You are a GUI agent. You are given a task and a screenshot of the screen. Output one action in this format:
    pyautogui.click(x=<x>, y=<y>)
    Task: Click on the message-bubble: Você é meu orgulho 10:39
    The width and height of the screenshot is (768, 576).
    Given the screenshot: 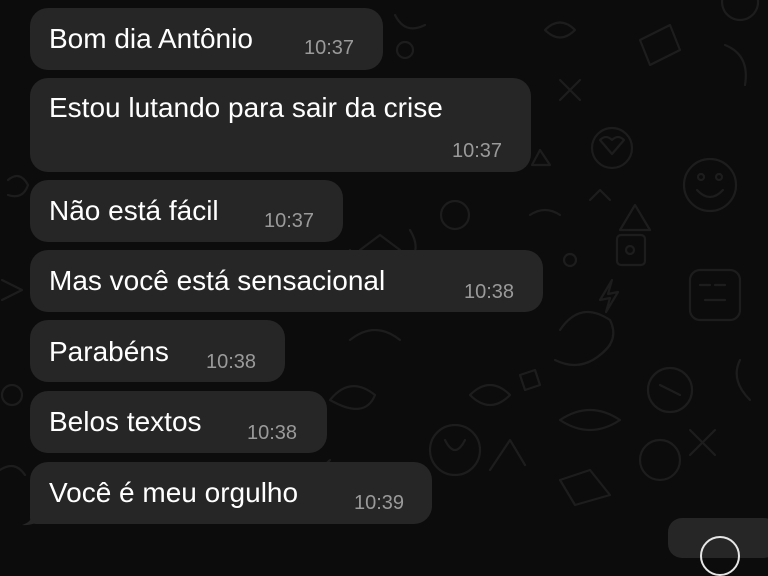 What is the action you would take?
    pyautogui.click(x=231, y=493)
    